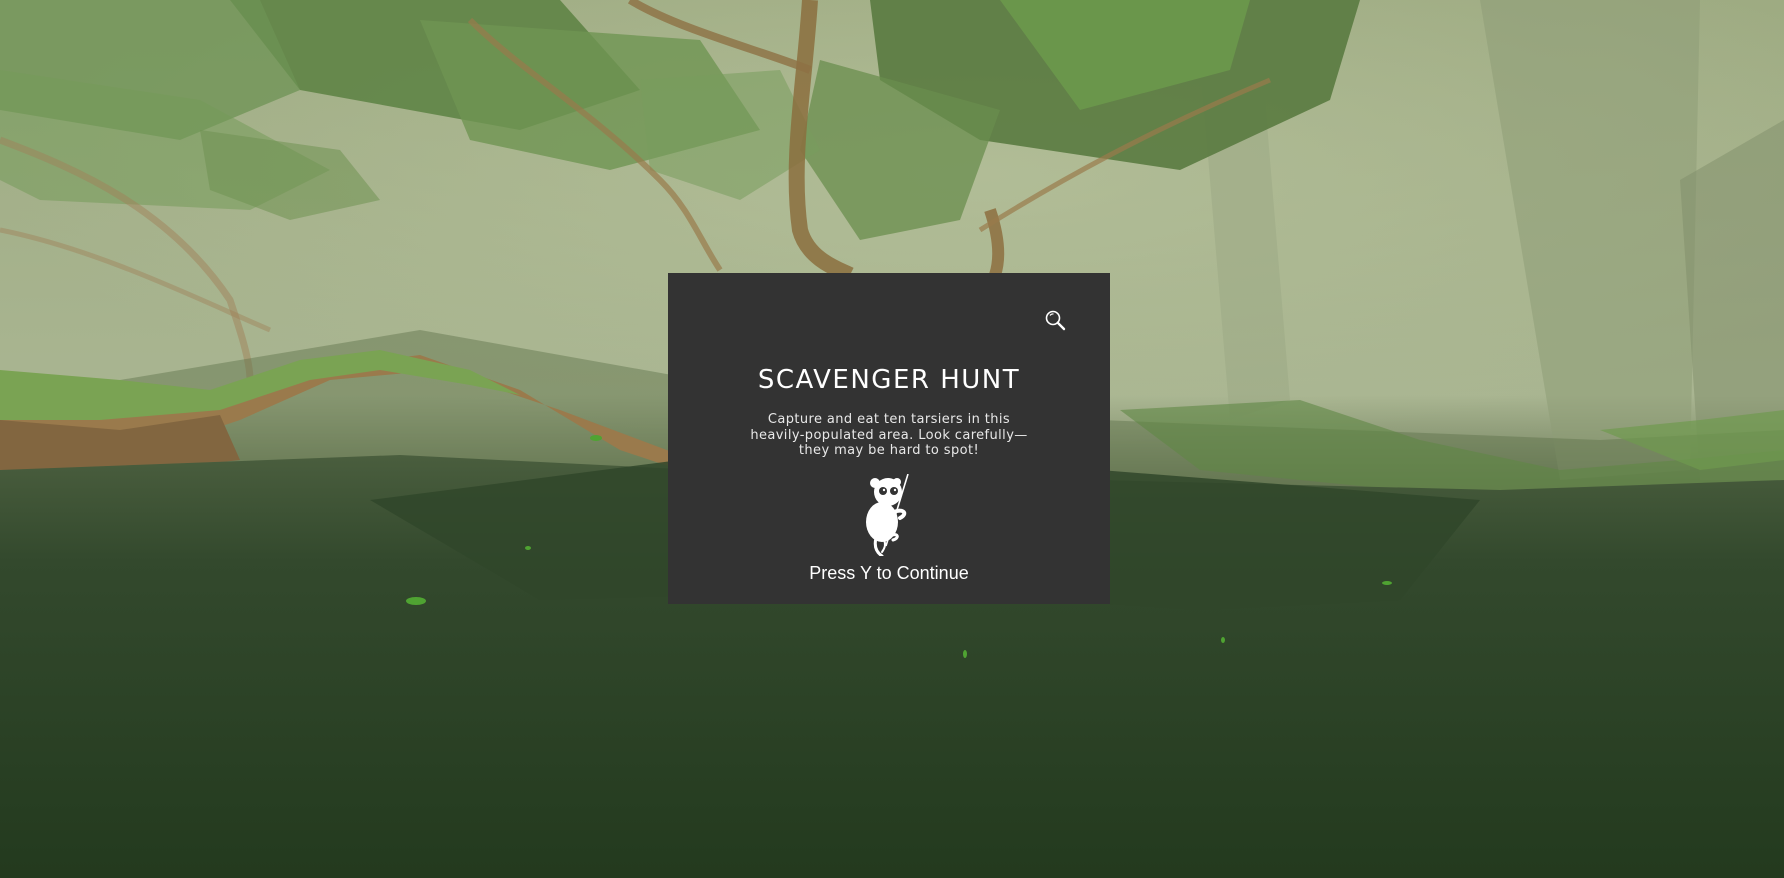 Image resolution: width=1784 pixels, height=878 pixels. Describe the element at coordinates (889, 573) in the screenshot. I see `press-y-to-continue: Press Y to Continue` at that location.